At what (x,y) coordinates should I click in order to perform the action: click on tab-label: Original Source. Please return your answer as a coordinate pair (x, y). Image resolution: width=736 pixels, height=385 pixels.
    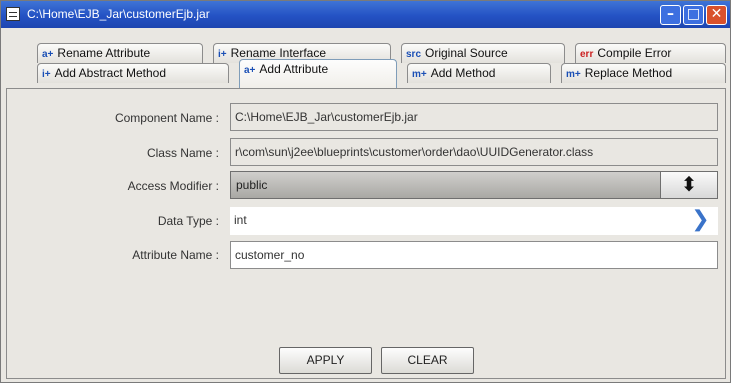
    Looking at the image, I should click on (466, 53).